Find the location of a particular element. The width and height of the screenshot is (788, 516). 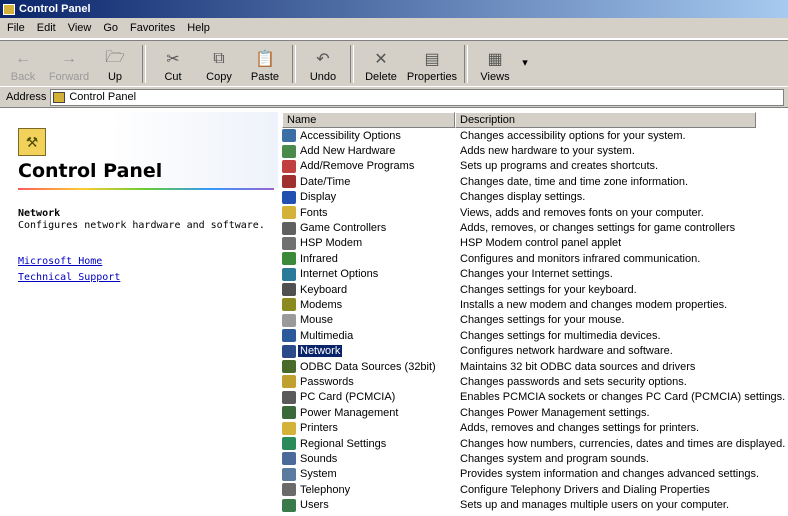

list-item-label: PC Card (PCMCIA) is located at coordinates (348, 397).